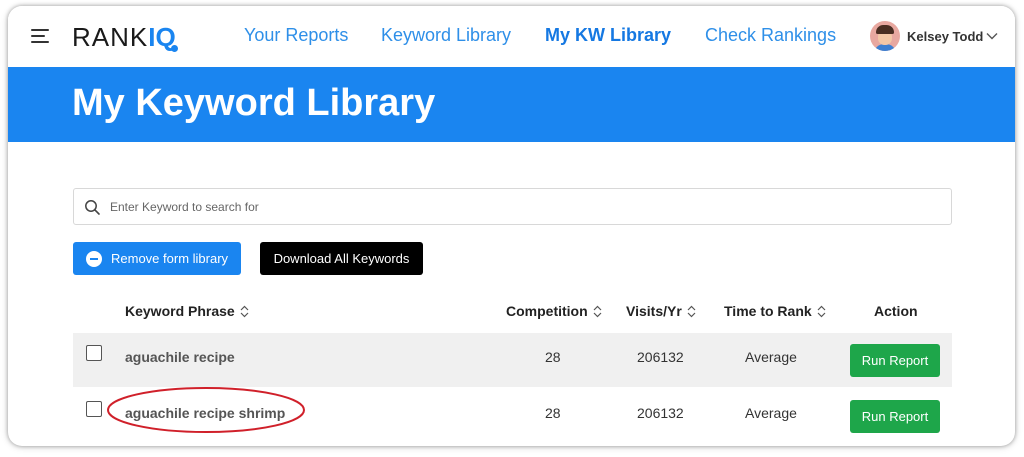  What do you see at coordinates (205, 413) in the screenshot?
I see `keyword-phrase: aguachile recipe shrimp` at bounding box center [205, 413].